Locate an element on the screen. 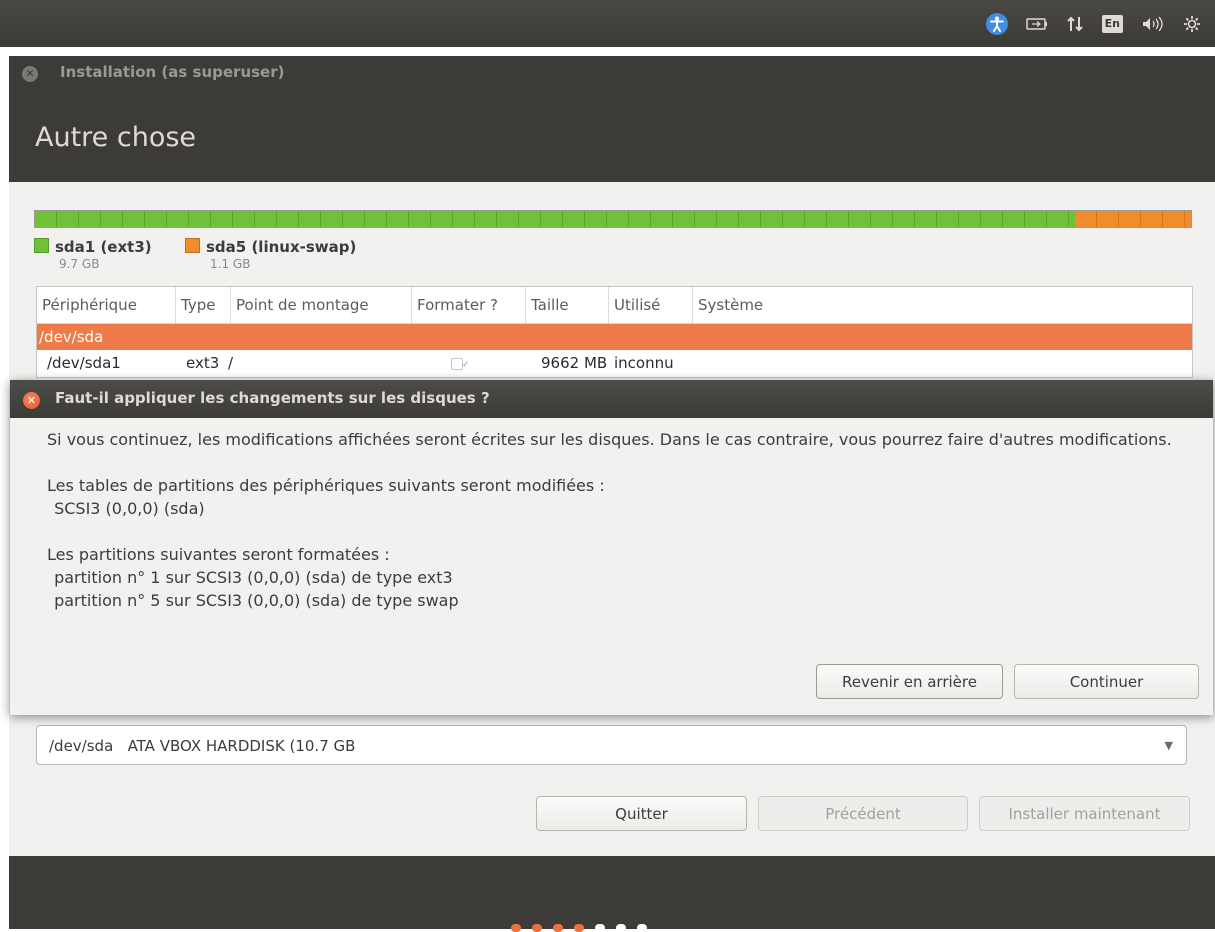 The image size is (1215, 932). dialog-close-button: ✕ is located at coordinates (31, 400).